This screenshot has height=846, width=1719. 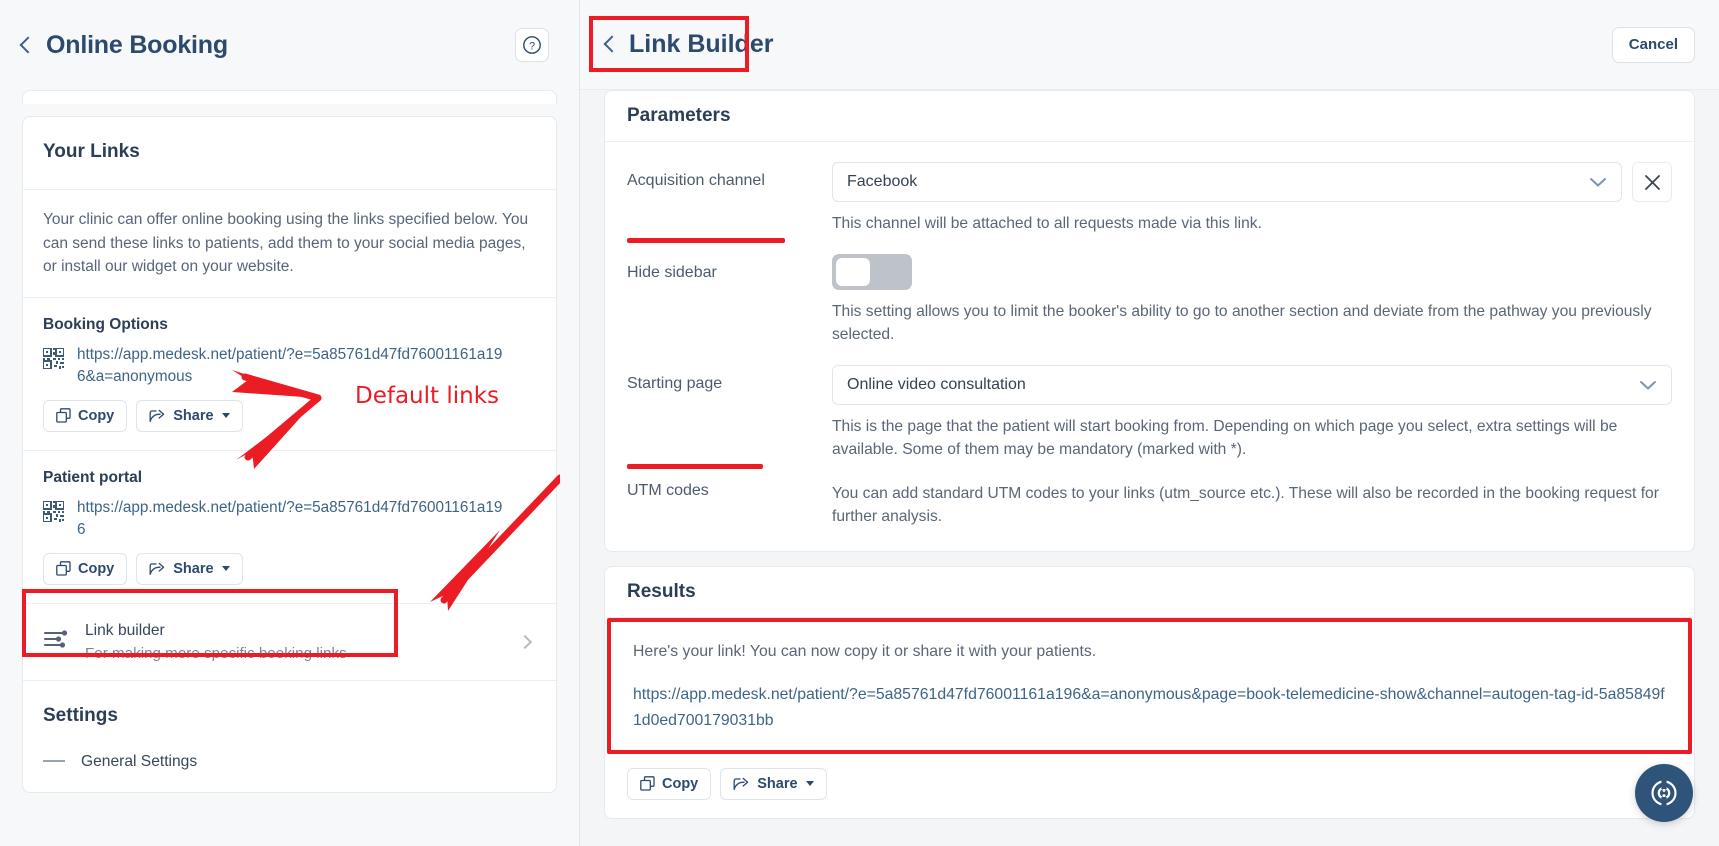 I want to click on page-title: Online Booking, so click(x=123, y=45).